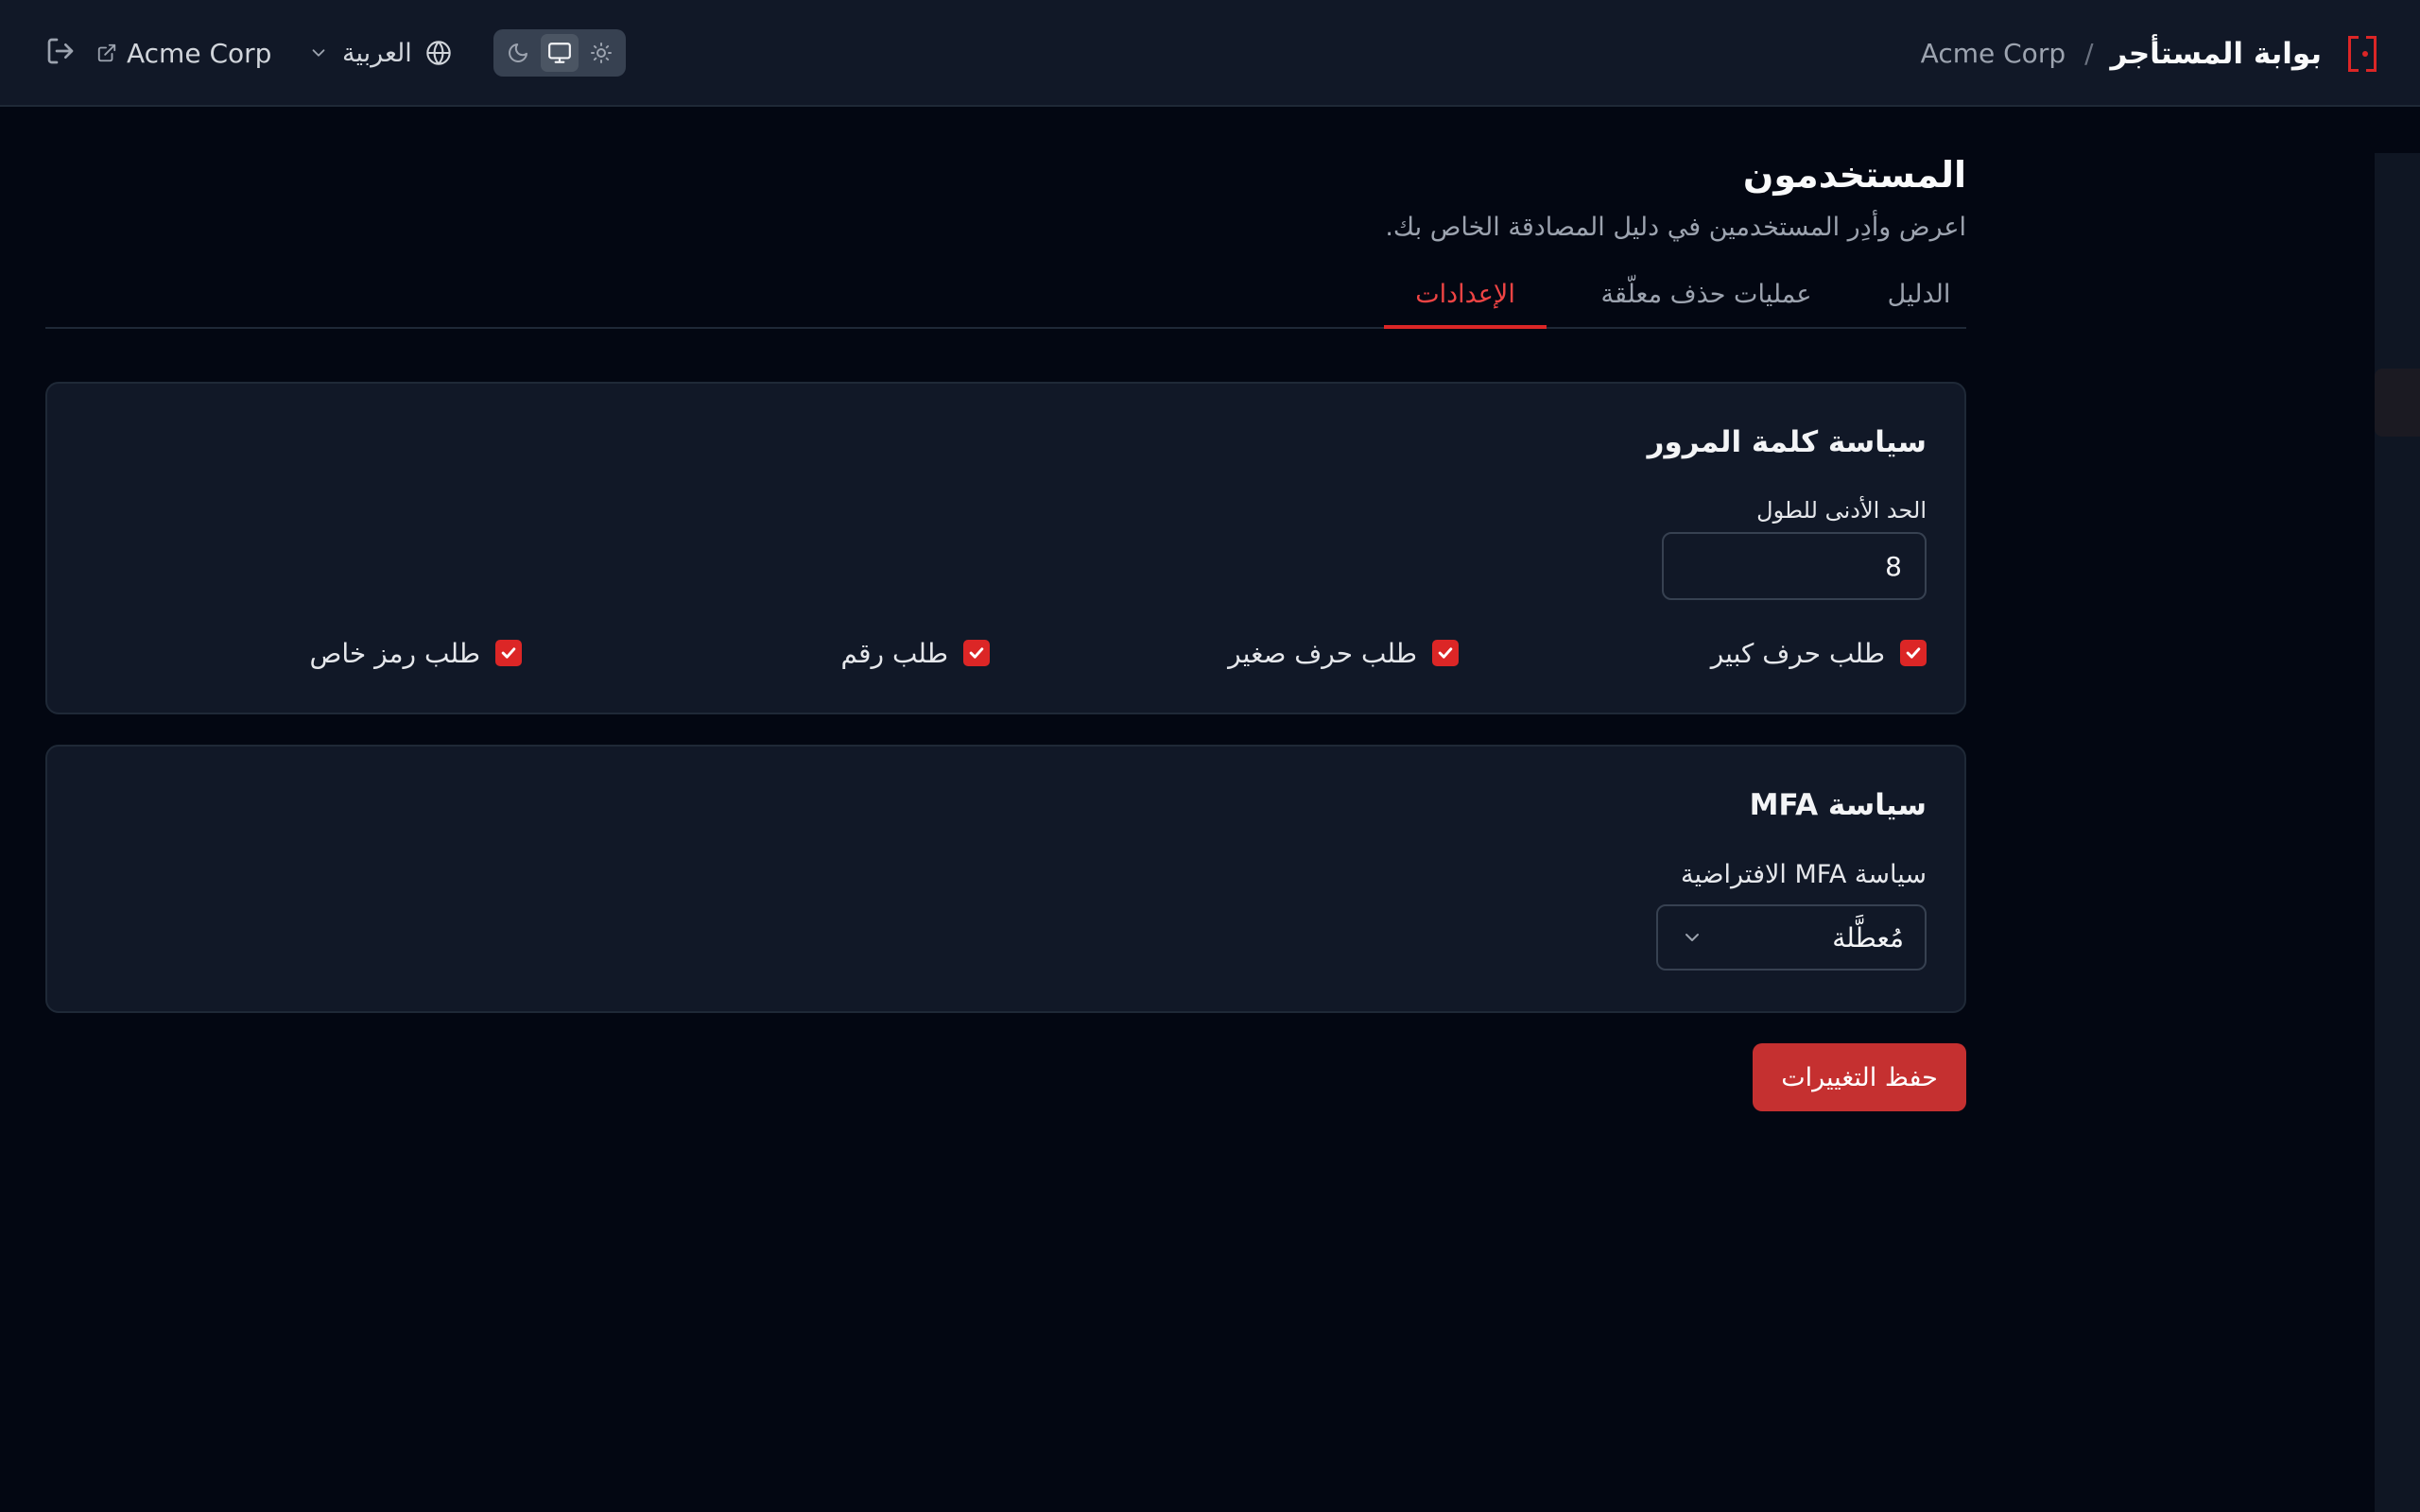 The image size is (2420, 1512). I want to click on globe-icon, so click(439, 53).